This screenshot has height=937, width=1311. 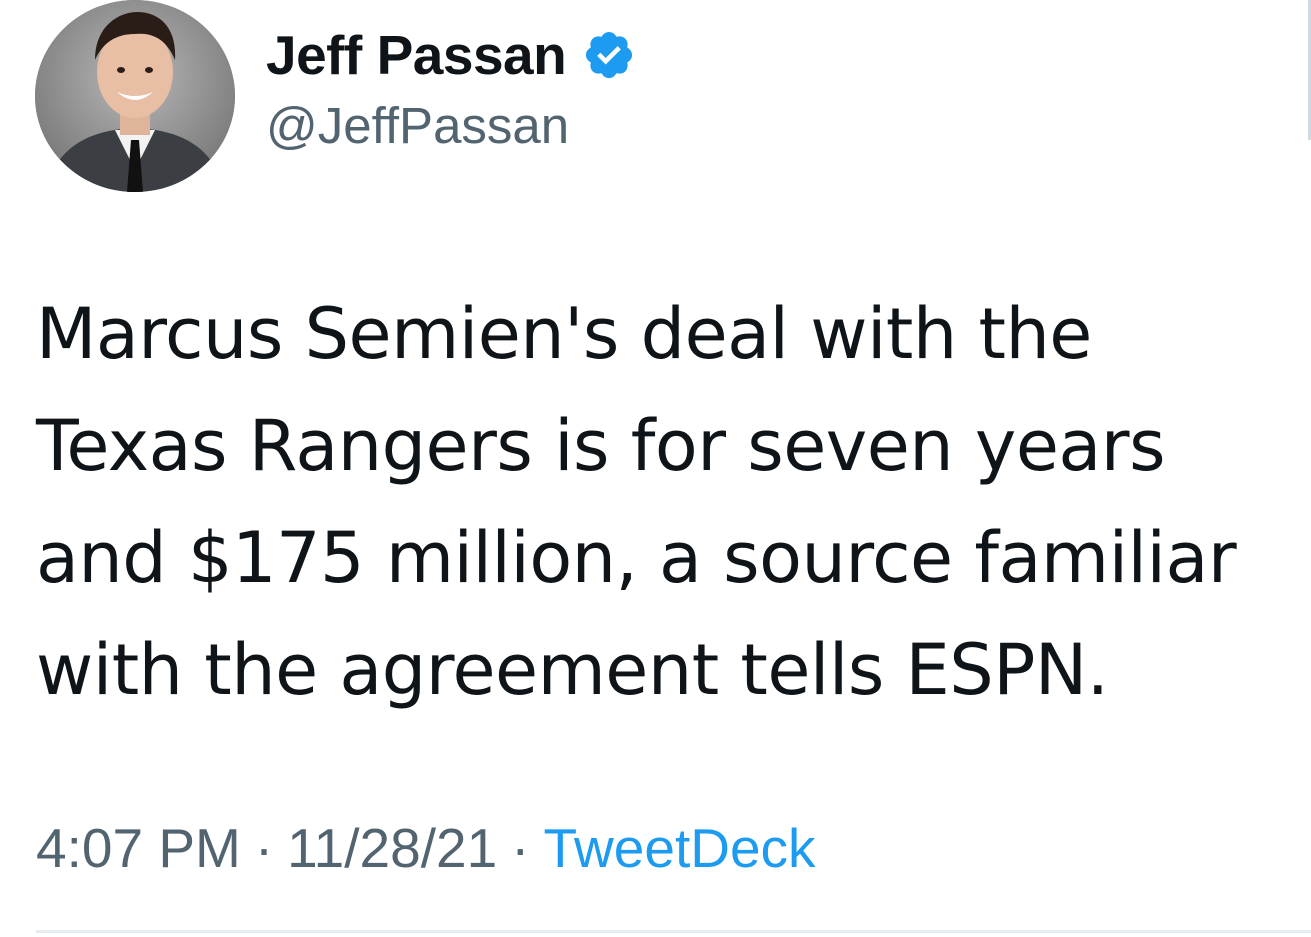 I want to click on divider, so click(x=673, y=931).